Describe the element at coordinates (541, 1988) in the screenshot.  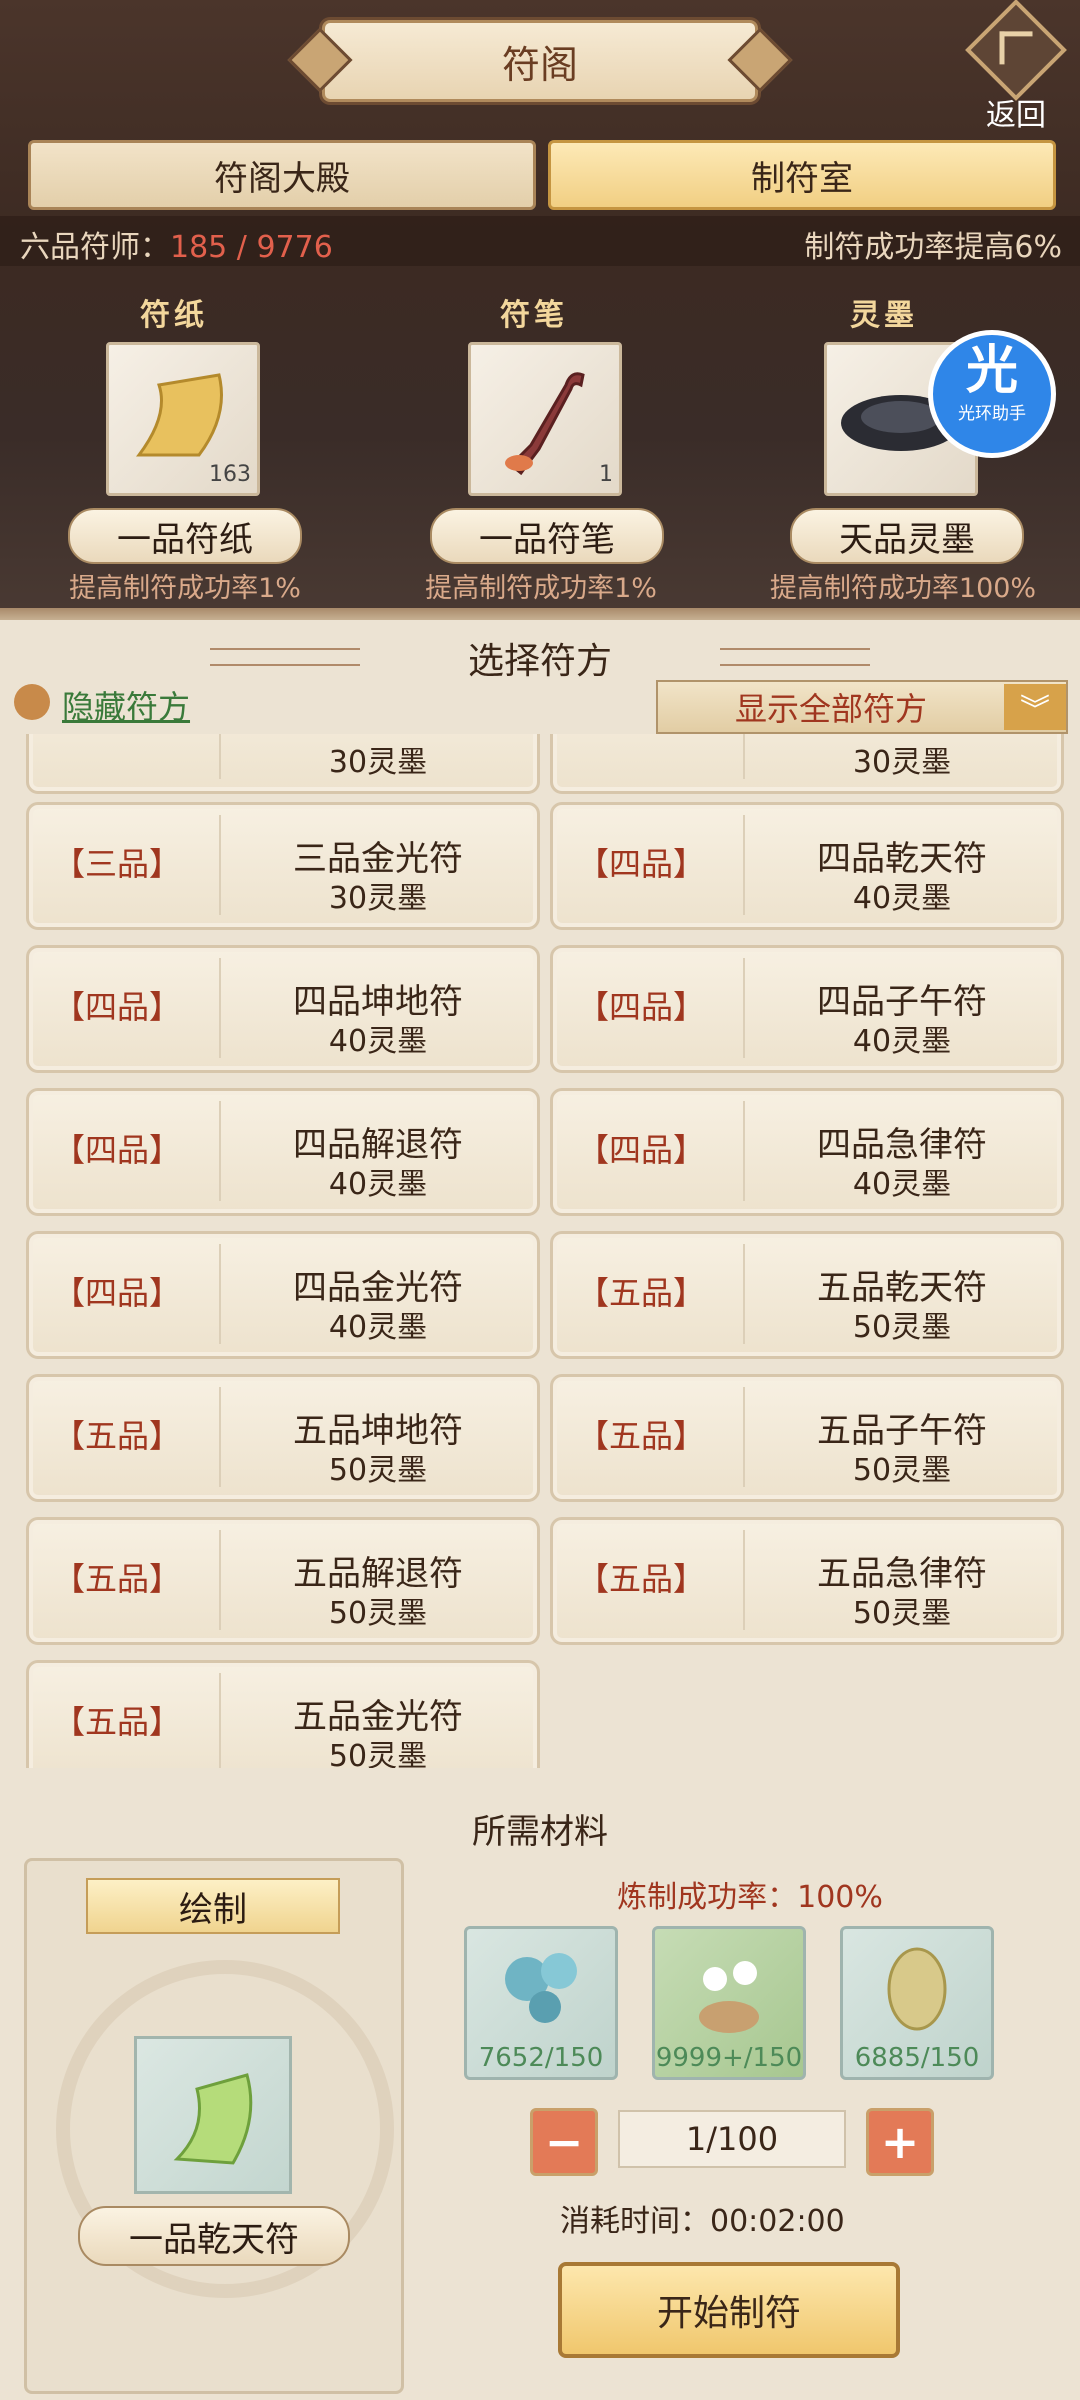
I see `blue-flower-icon` at that location.